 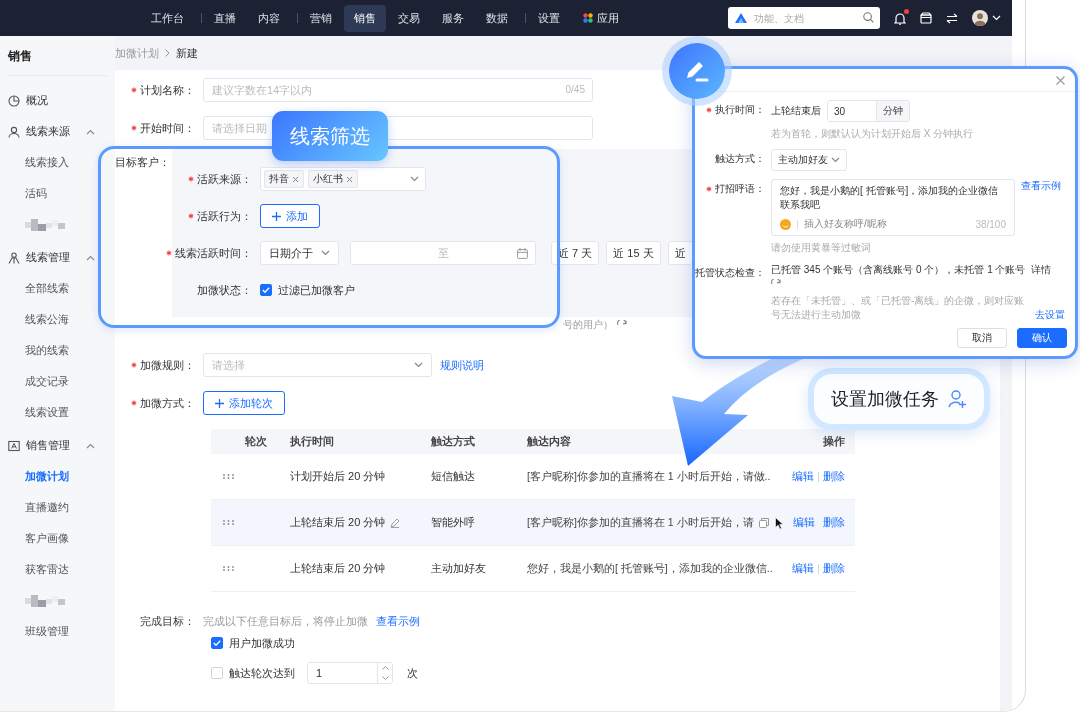 I want to click on apps-menu: 应用, so click(x=601, y=18).